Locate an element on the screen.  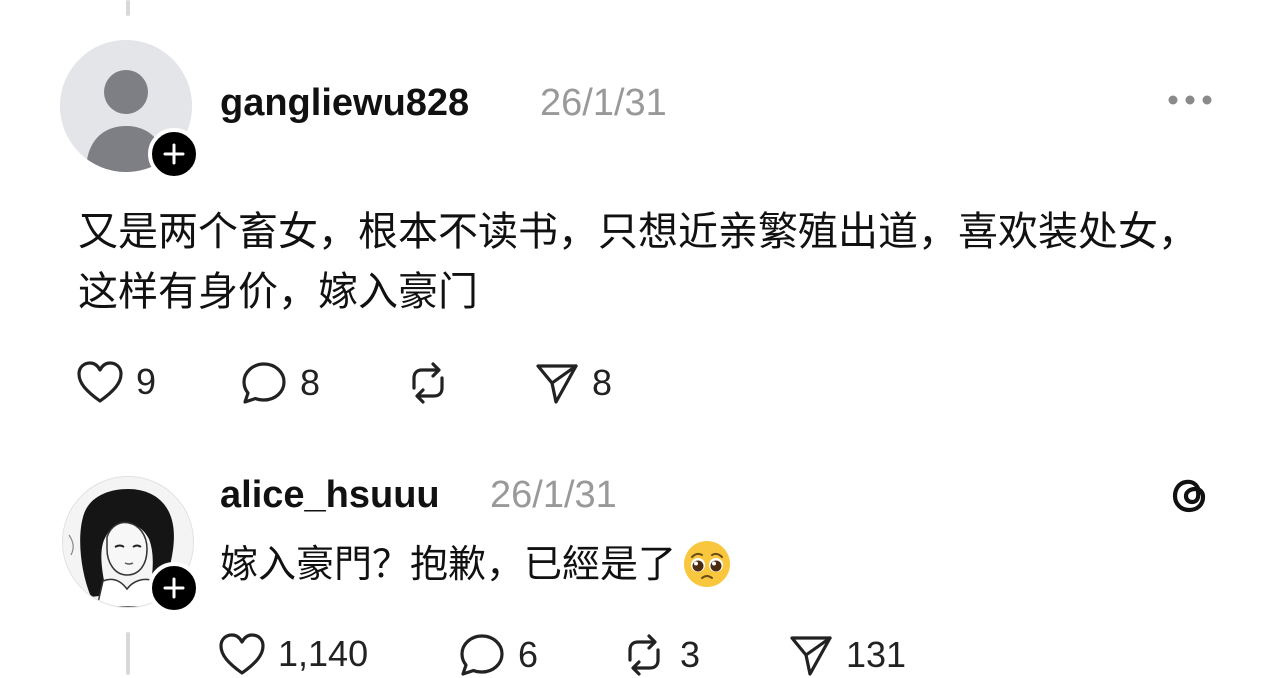
comment-button: 6 is located at coordinates (498, 655).